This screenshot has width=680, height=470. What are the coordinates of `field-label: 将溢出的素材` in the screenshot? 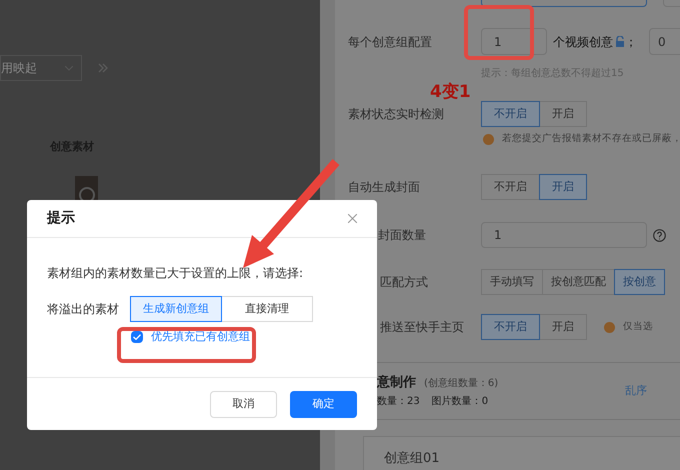 It's located at (83, 309).